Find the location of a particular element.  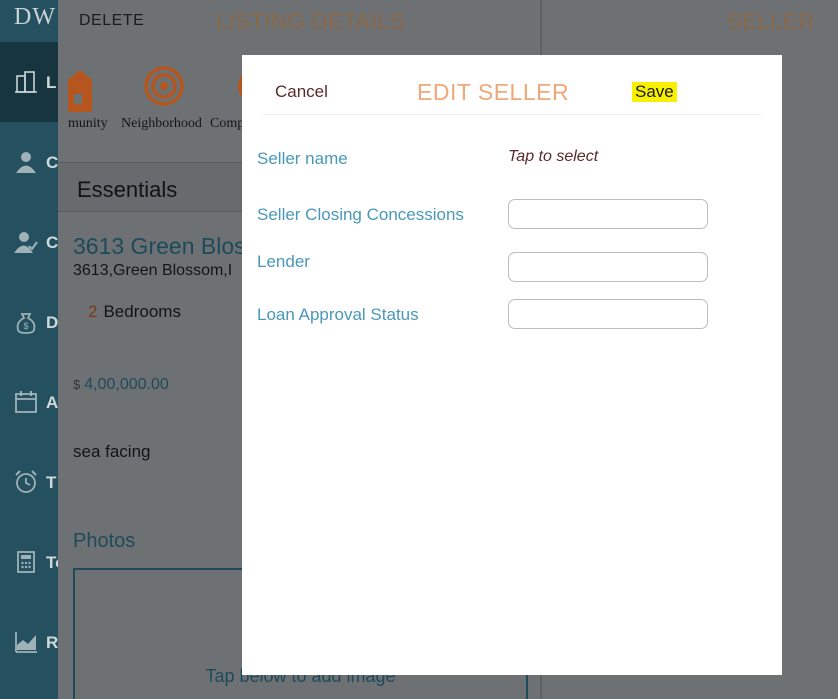

bedrooms-count: 2 is located at coordinates (93, 311).